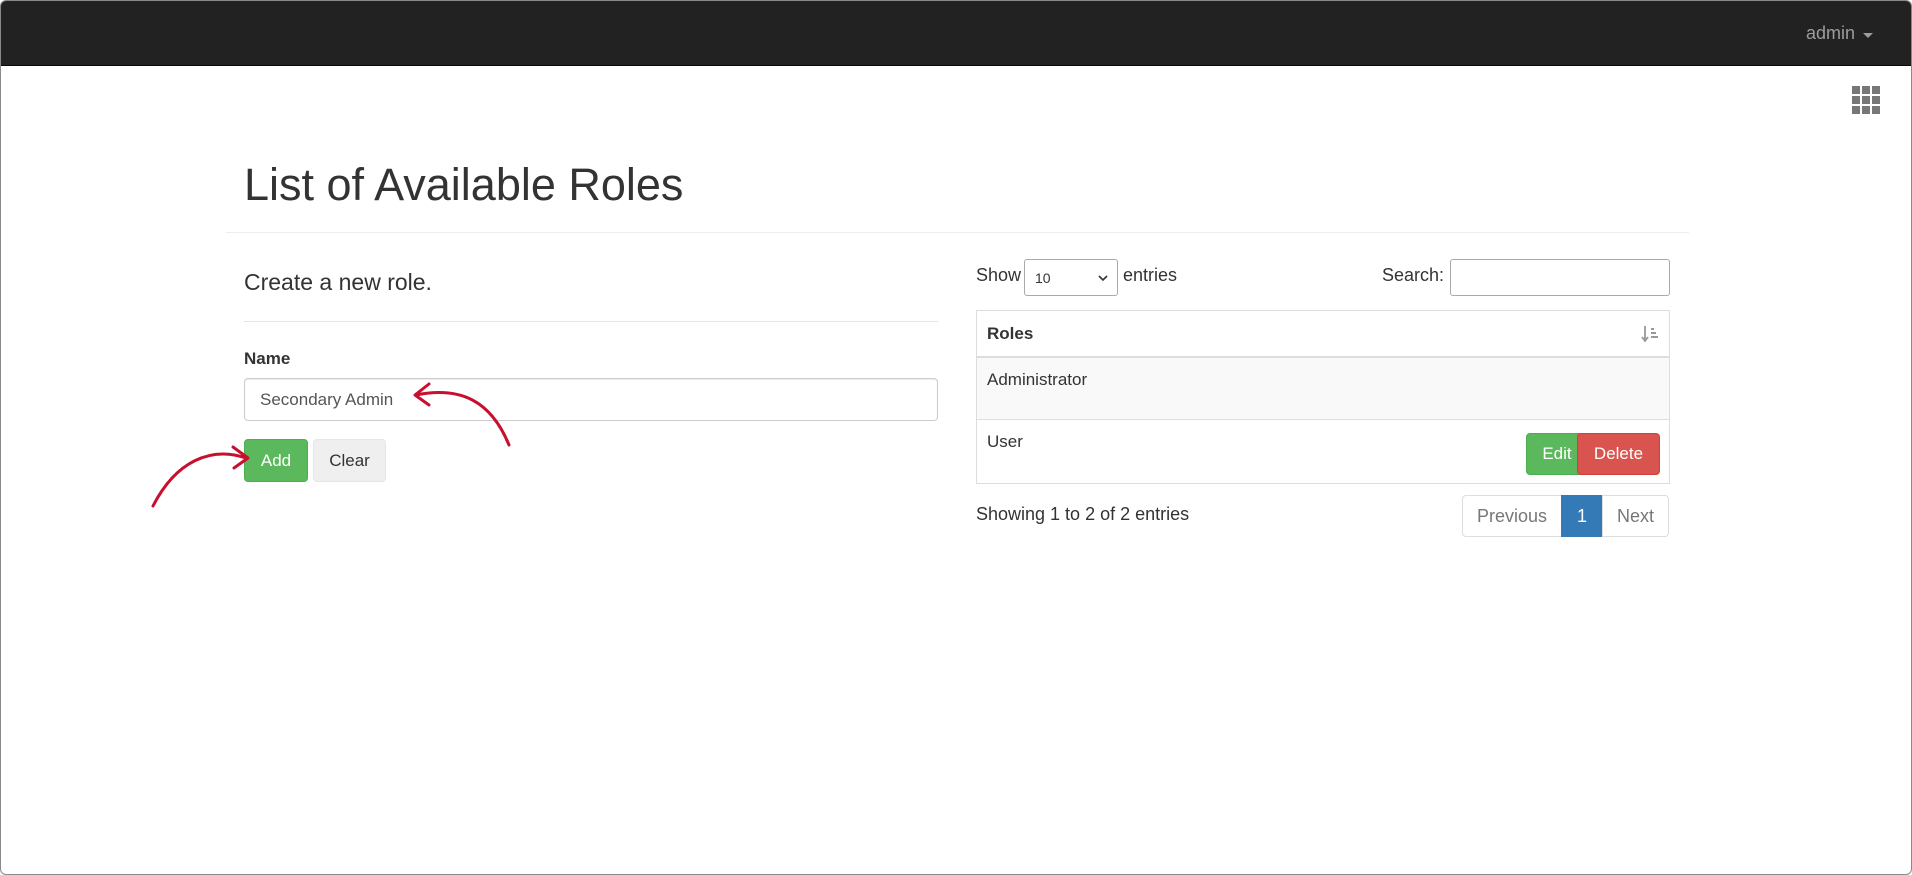 This screenshot has width=1912, height=875. What do you see at coordinates (1635, 516) in the screenshot?
I see `next-page-button: Next` at bounding box center [1635, 516].